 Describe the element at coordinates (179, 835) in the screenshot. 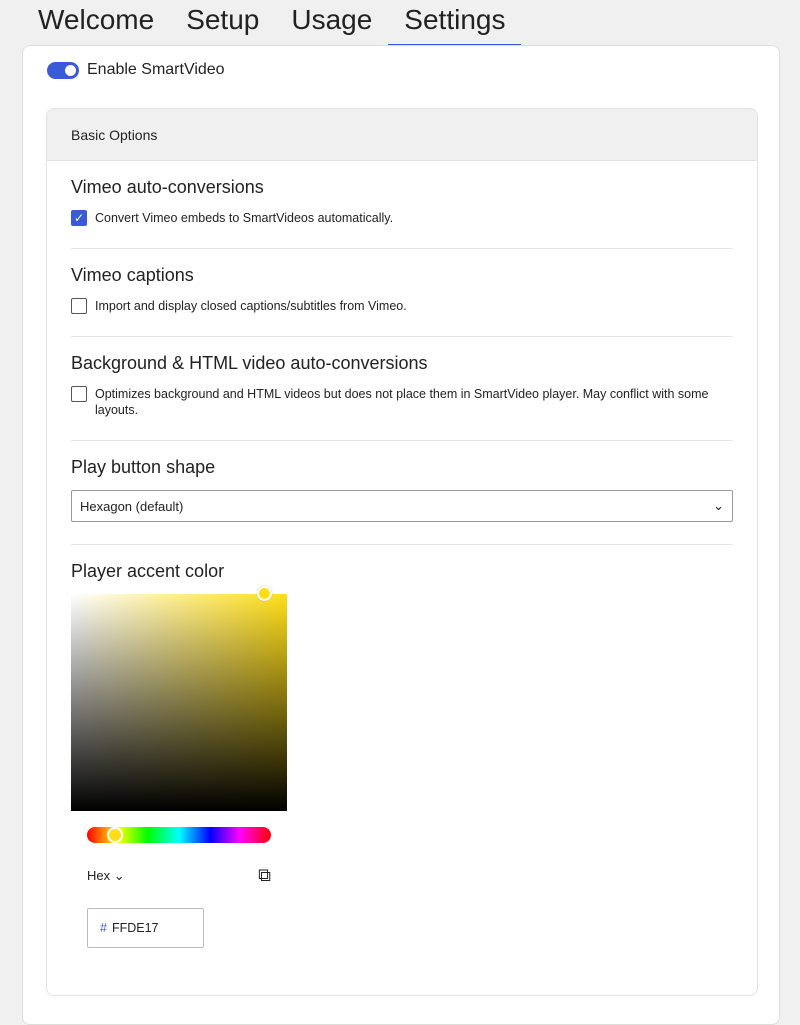

I see `hue-slider` at that location.